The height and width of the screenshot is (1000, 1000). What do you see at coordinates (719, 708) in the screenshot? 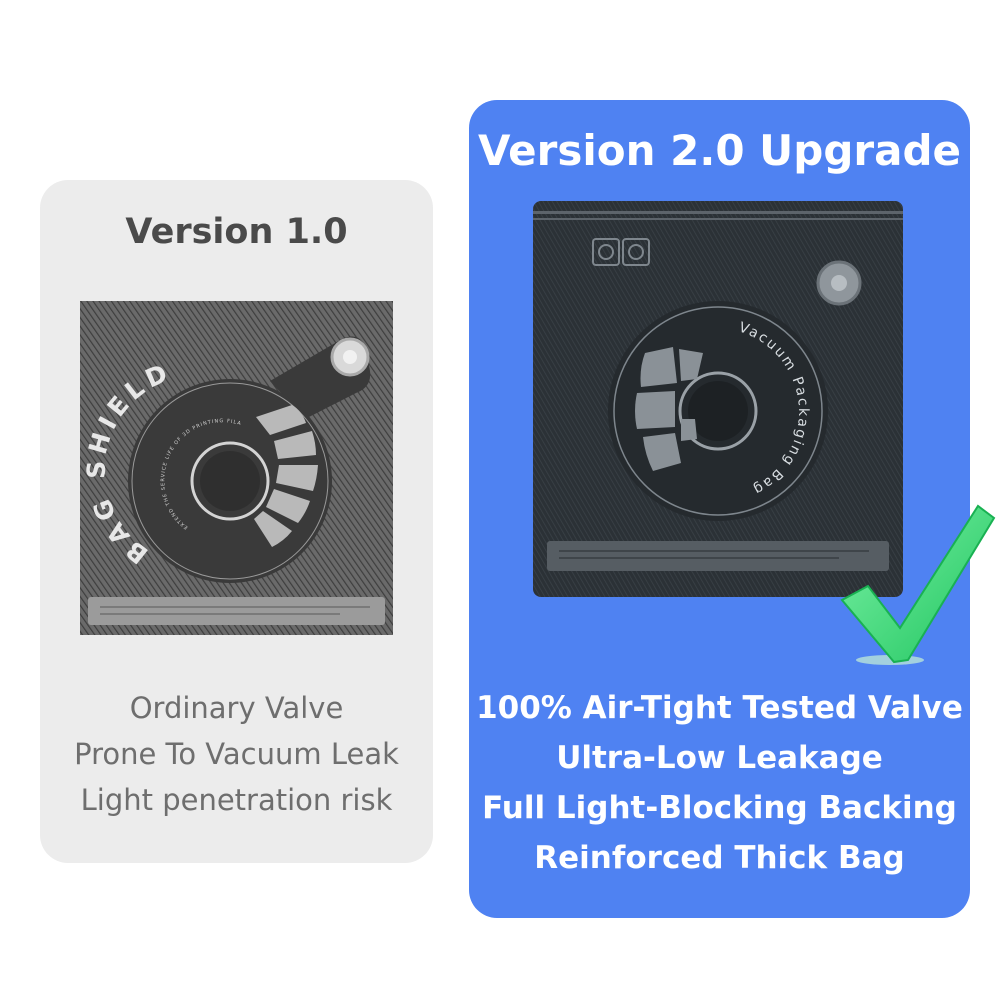
I see `version-2-feature: 100% Air-Tight Tested Valve` at bounding box center [719, 708].